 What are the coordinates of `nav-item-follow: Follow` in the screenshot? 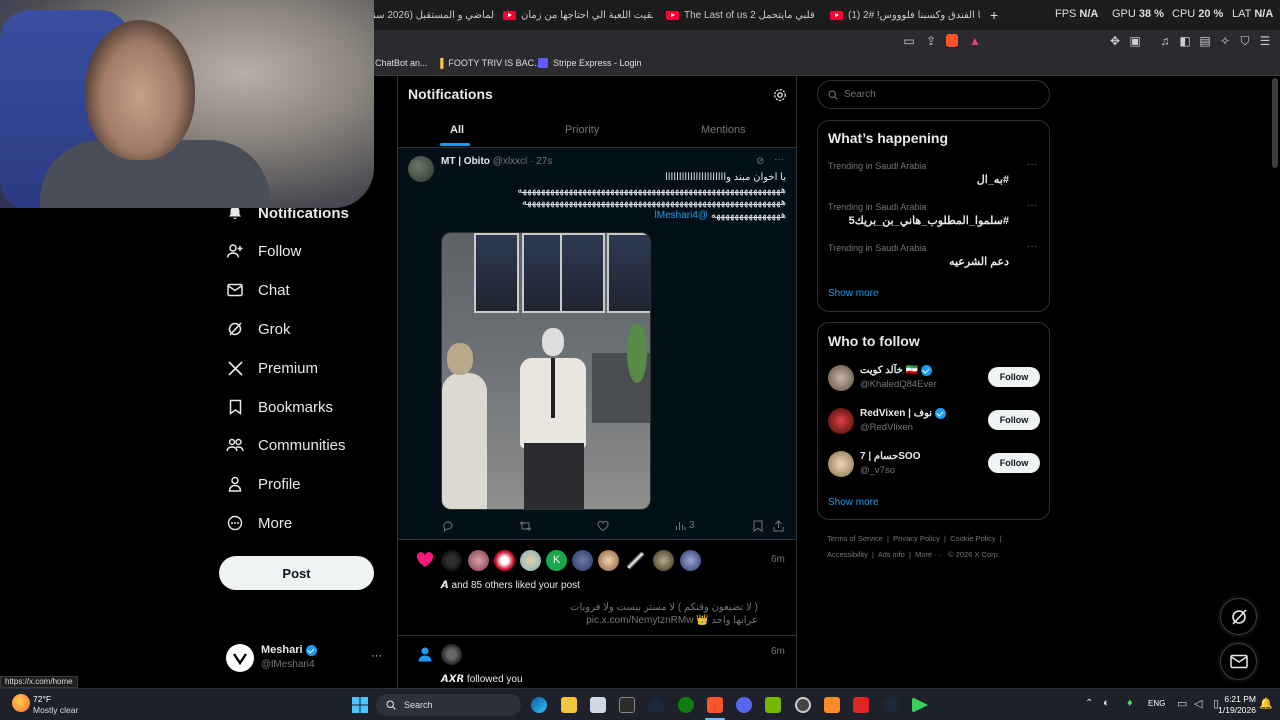 It's located at (263, 251).